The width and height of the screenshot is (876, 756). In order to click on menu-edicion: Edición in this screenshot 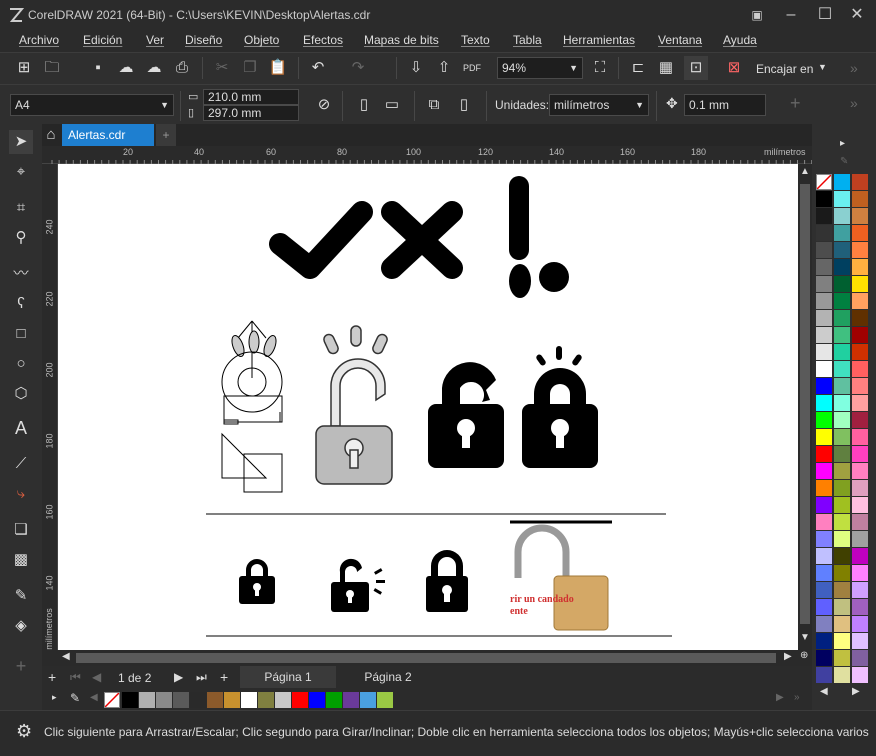, I will do `click(102, 40)`.